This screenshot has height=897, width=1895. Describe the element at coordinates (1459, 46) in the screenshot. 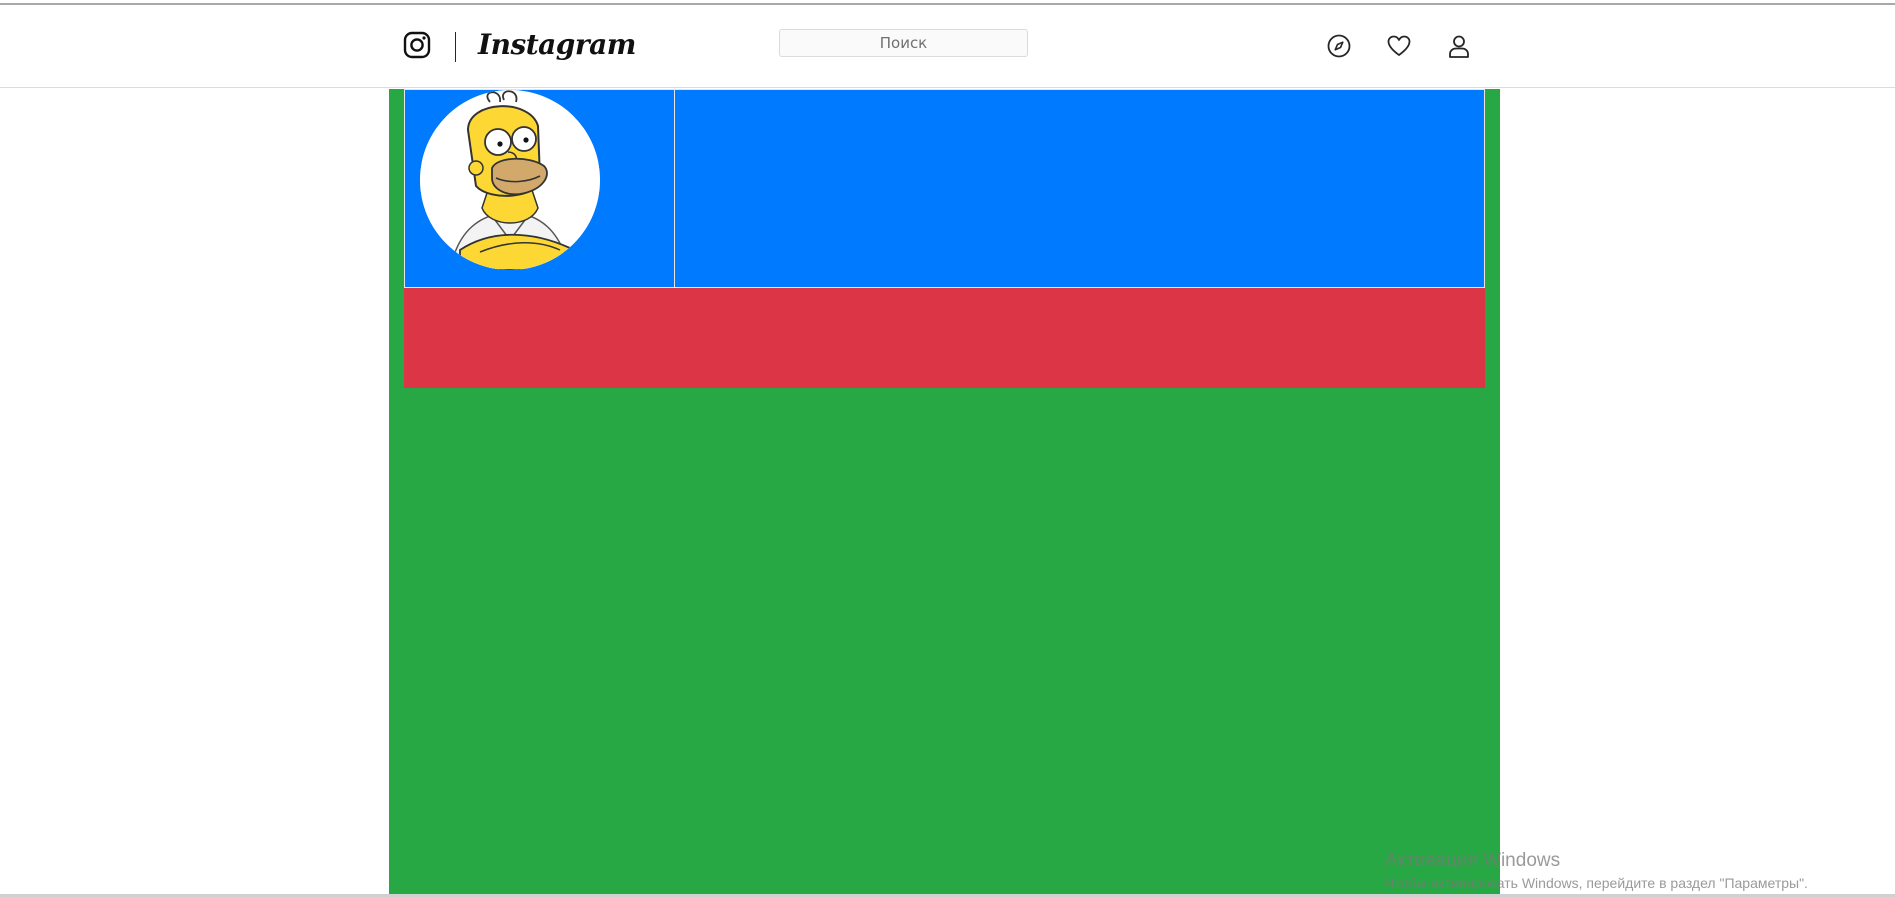

I see `user-icon` at that location.